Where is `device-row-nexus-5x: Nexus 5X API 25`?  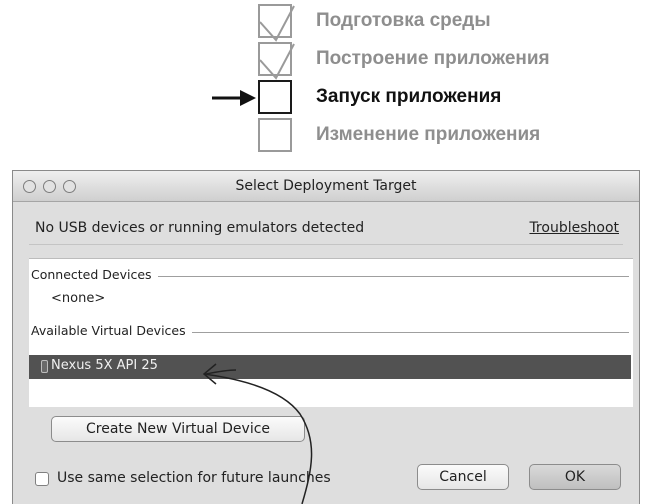 device-row-nexus-5x: Nexus 5X API 25 is located at coordinates (330, 367).